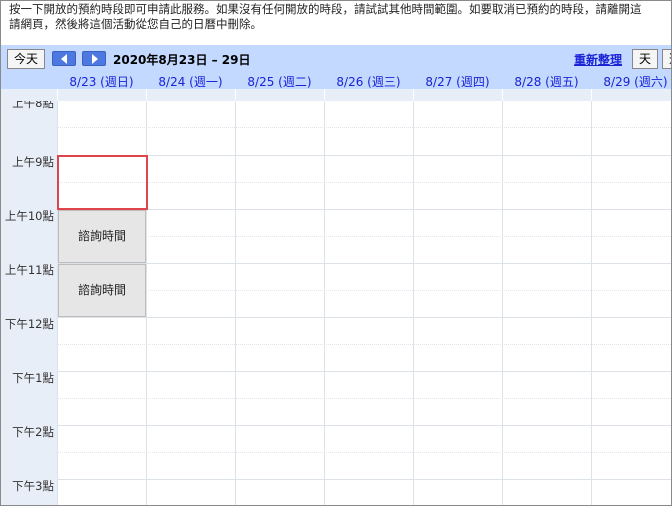  What do you see at coordinates (182, 60) in the screenshot?
I see `date-range-title: 2020年8月23日 – 29日` at bounding box center [182, 60].